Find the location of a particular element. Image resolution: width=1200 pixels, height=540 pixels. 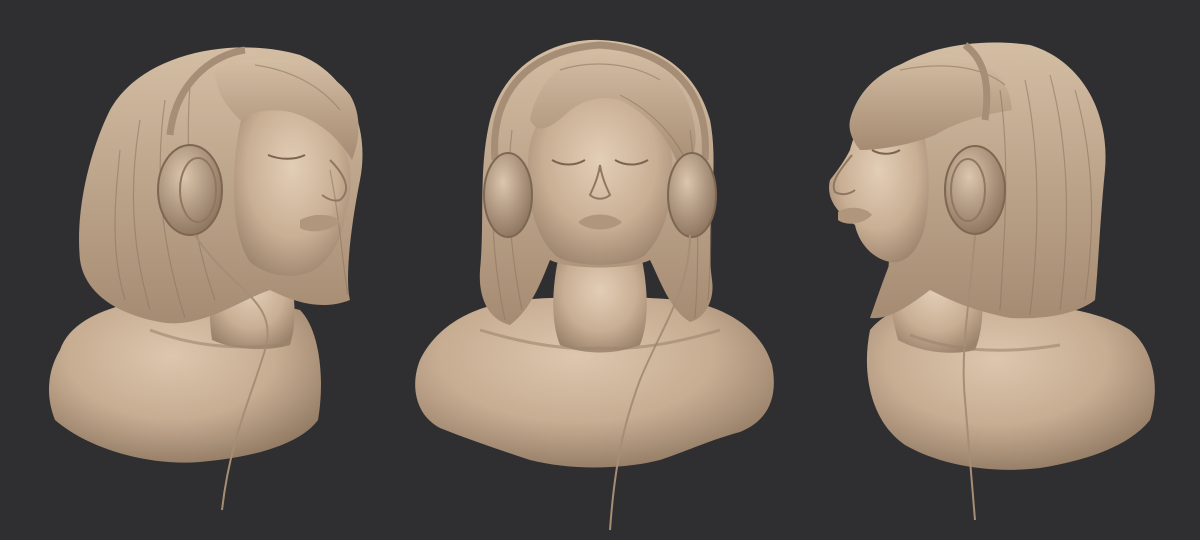

bust-front-headphone-cup-left is located at coordinates (508, 195).